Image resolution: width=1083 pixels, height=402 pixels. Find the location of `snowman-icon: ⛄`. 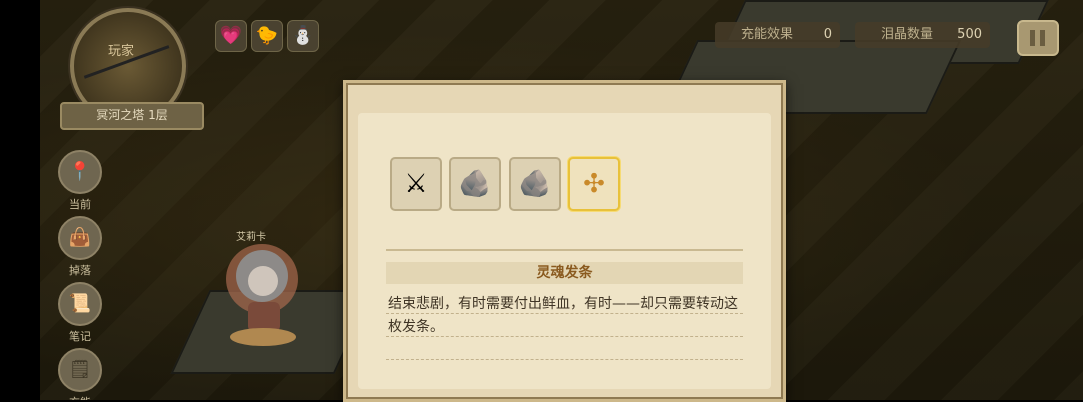

snowman-icon: ⛄ is located at coordinates (303, 36).